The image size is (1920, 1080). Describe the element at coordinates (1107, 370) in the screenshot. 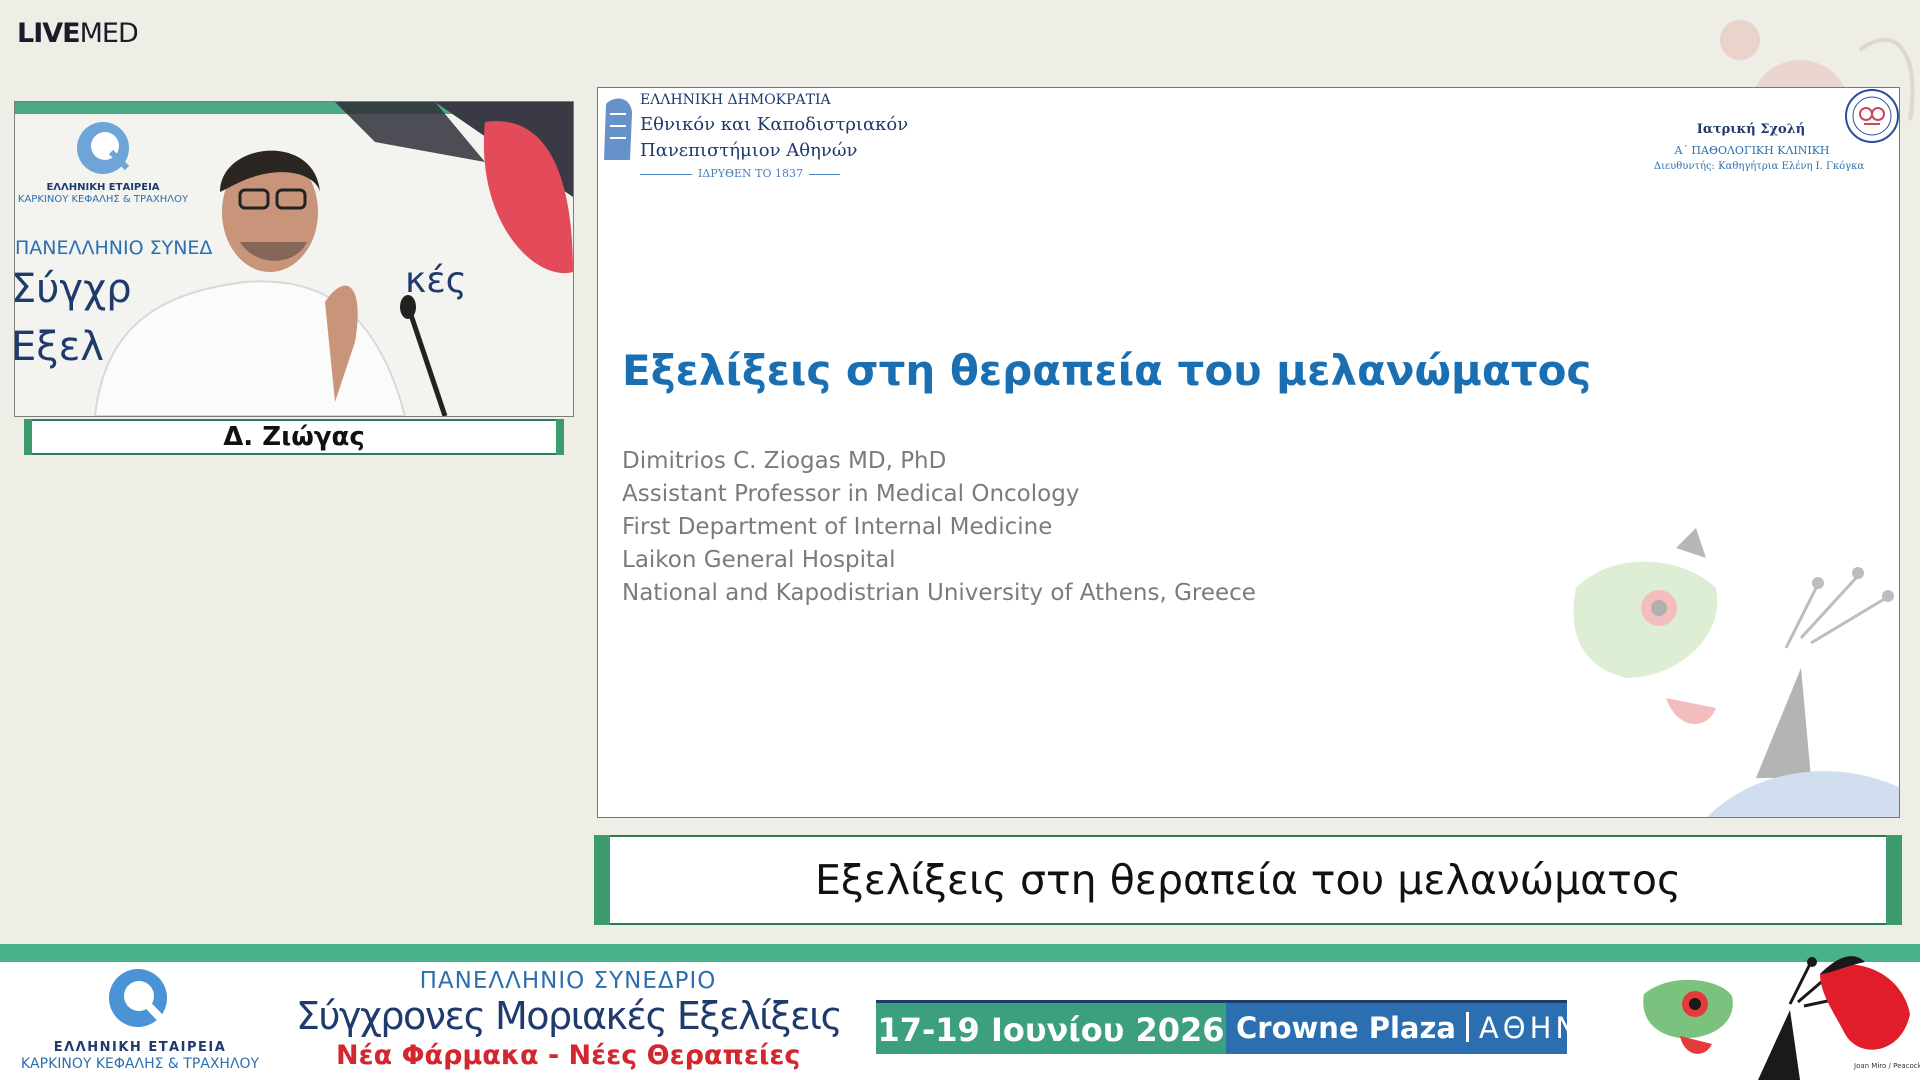

I see `slide-title: Εξελίξεις στη θεραπεία του μελανώματος` at that location.